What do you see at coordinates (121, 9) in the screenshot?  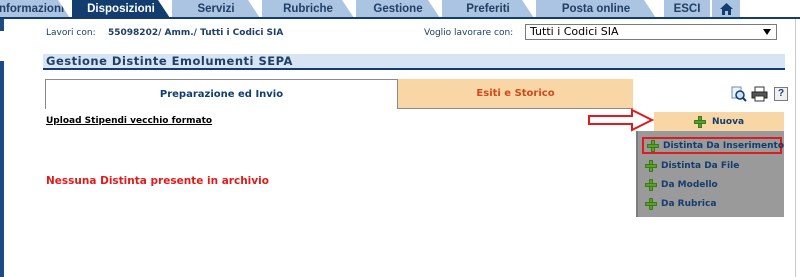 I see `tab-disposizioni: Disposizioni` at bounding box center [121, 9].